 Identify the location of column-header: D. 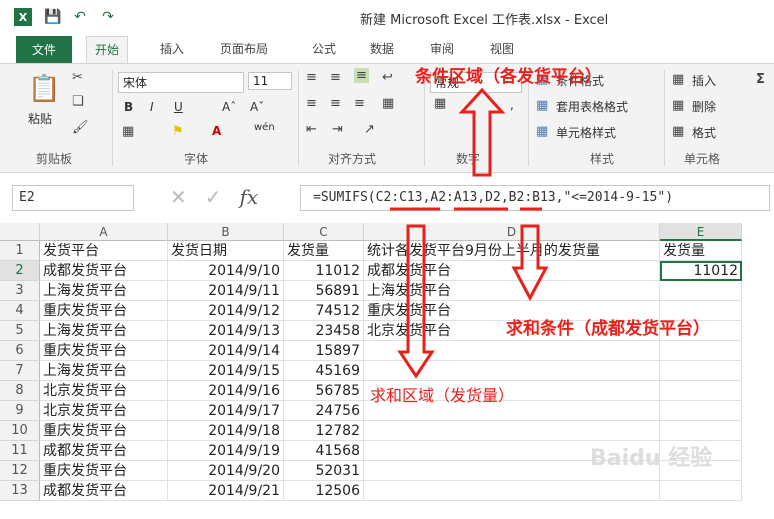
(512, 232).